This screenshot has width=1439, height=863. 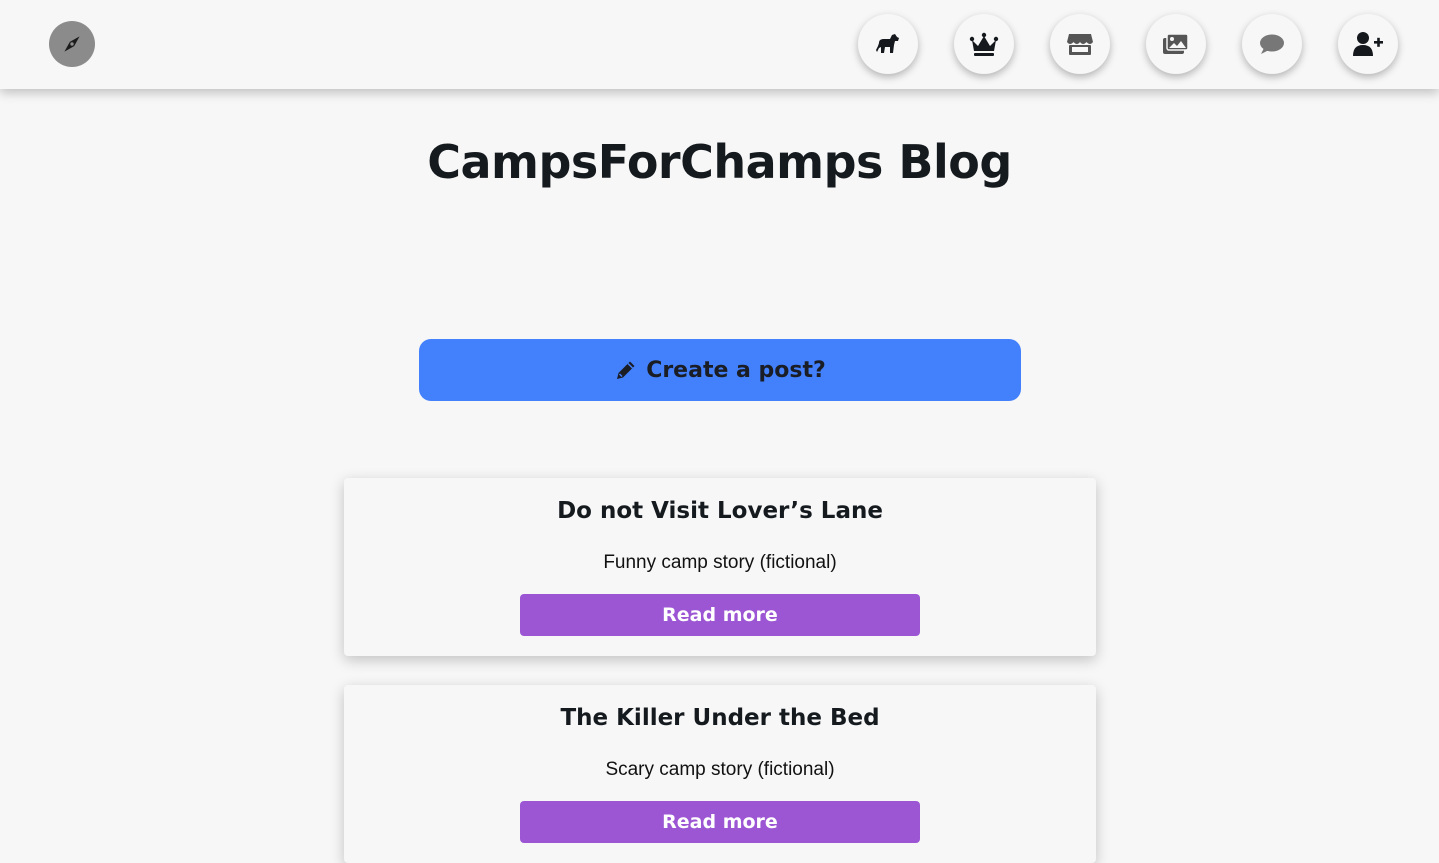 I want to click on create-post-button: Create a post?, so click(x=720, y=370).